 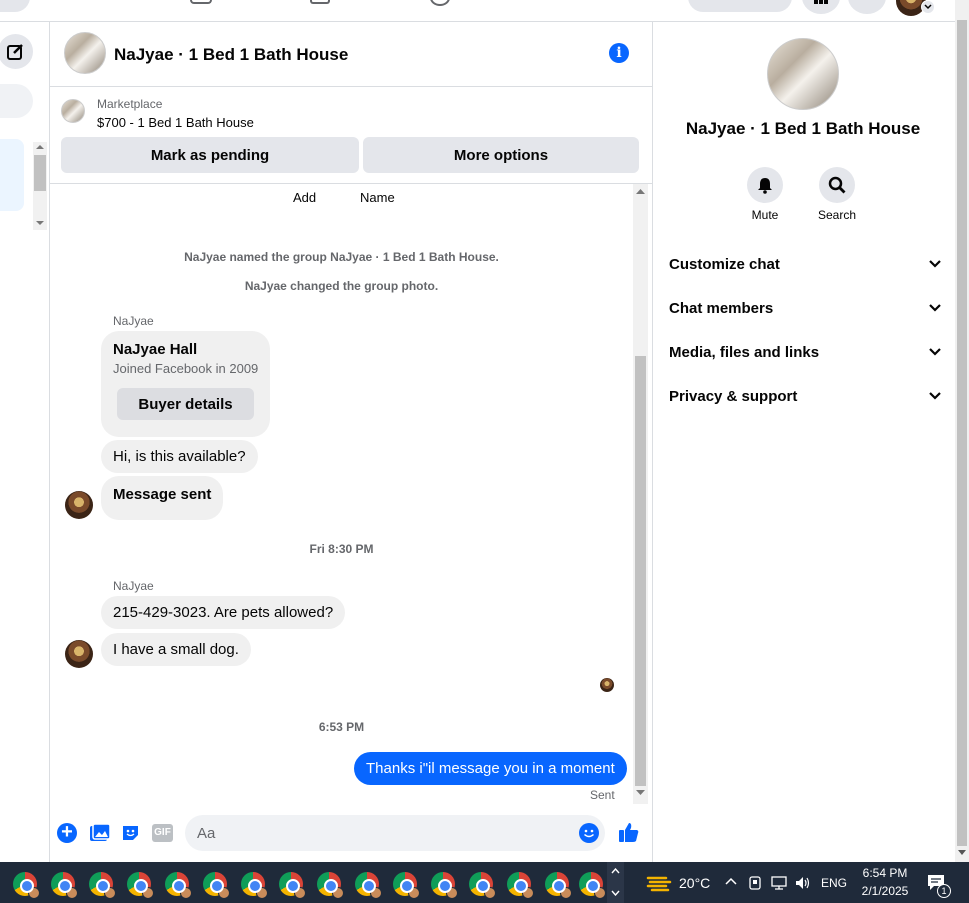 I want to click on buyer-details-button: Buyer details, so click(x=185, y=404).